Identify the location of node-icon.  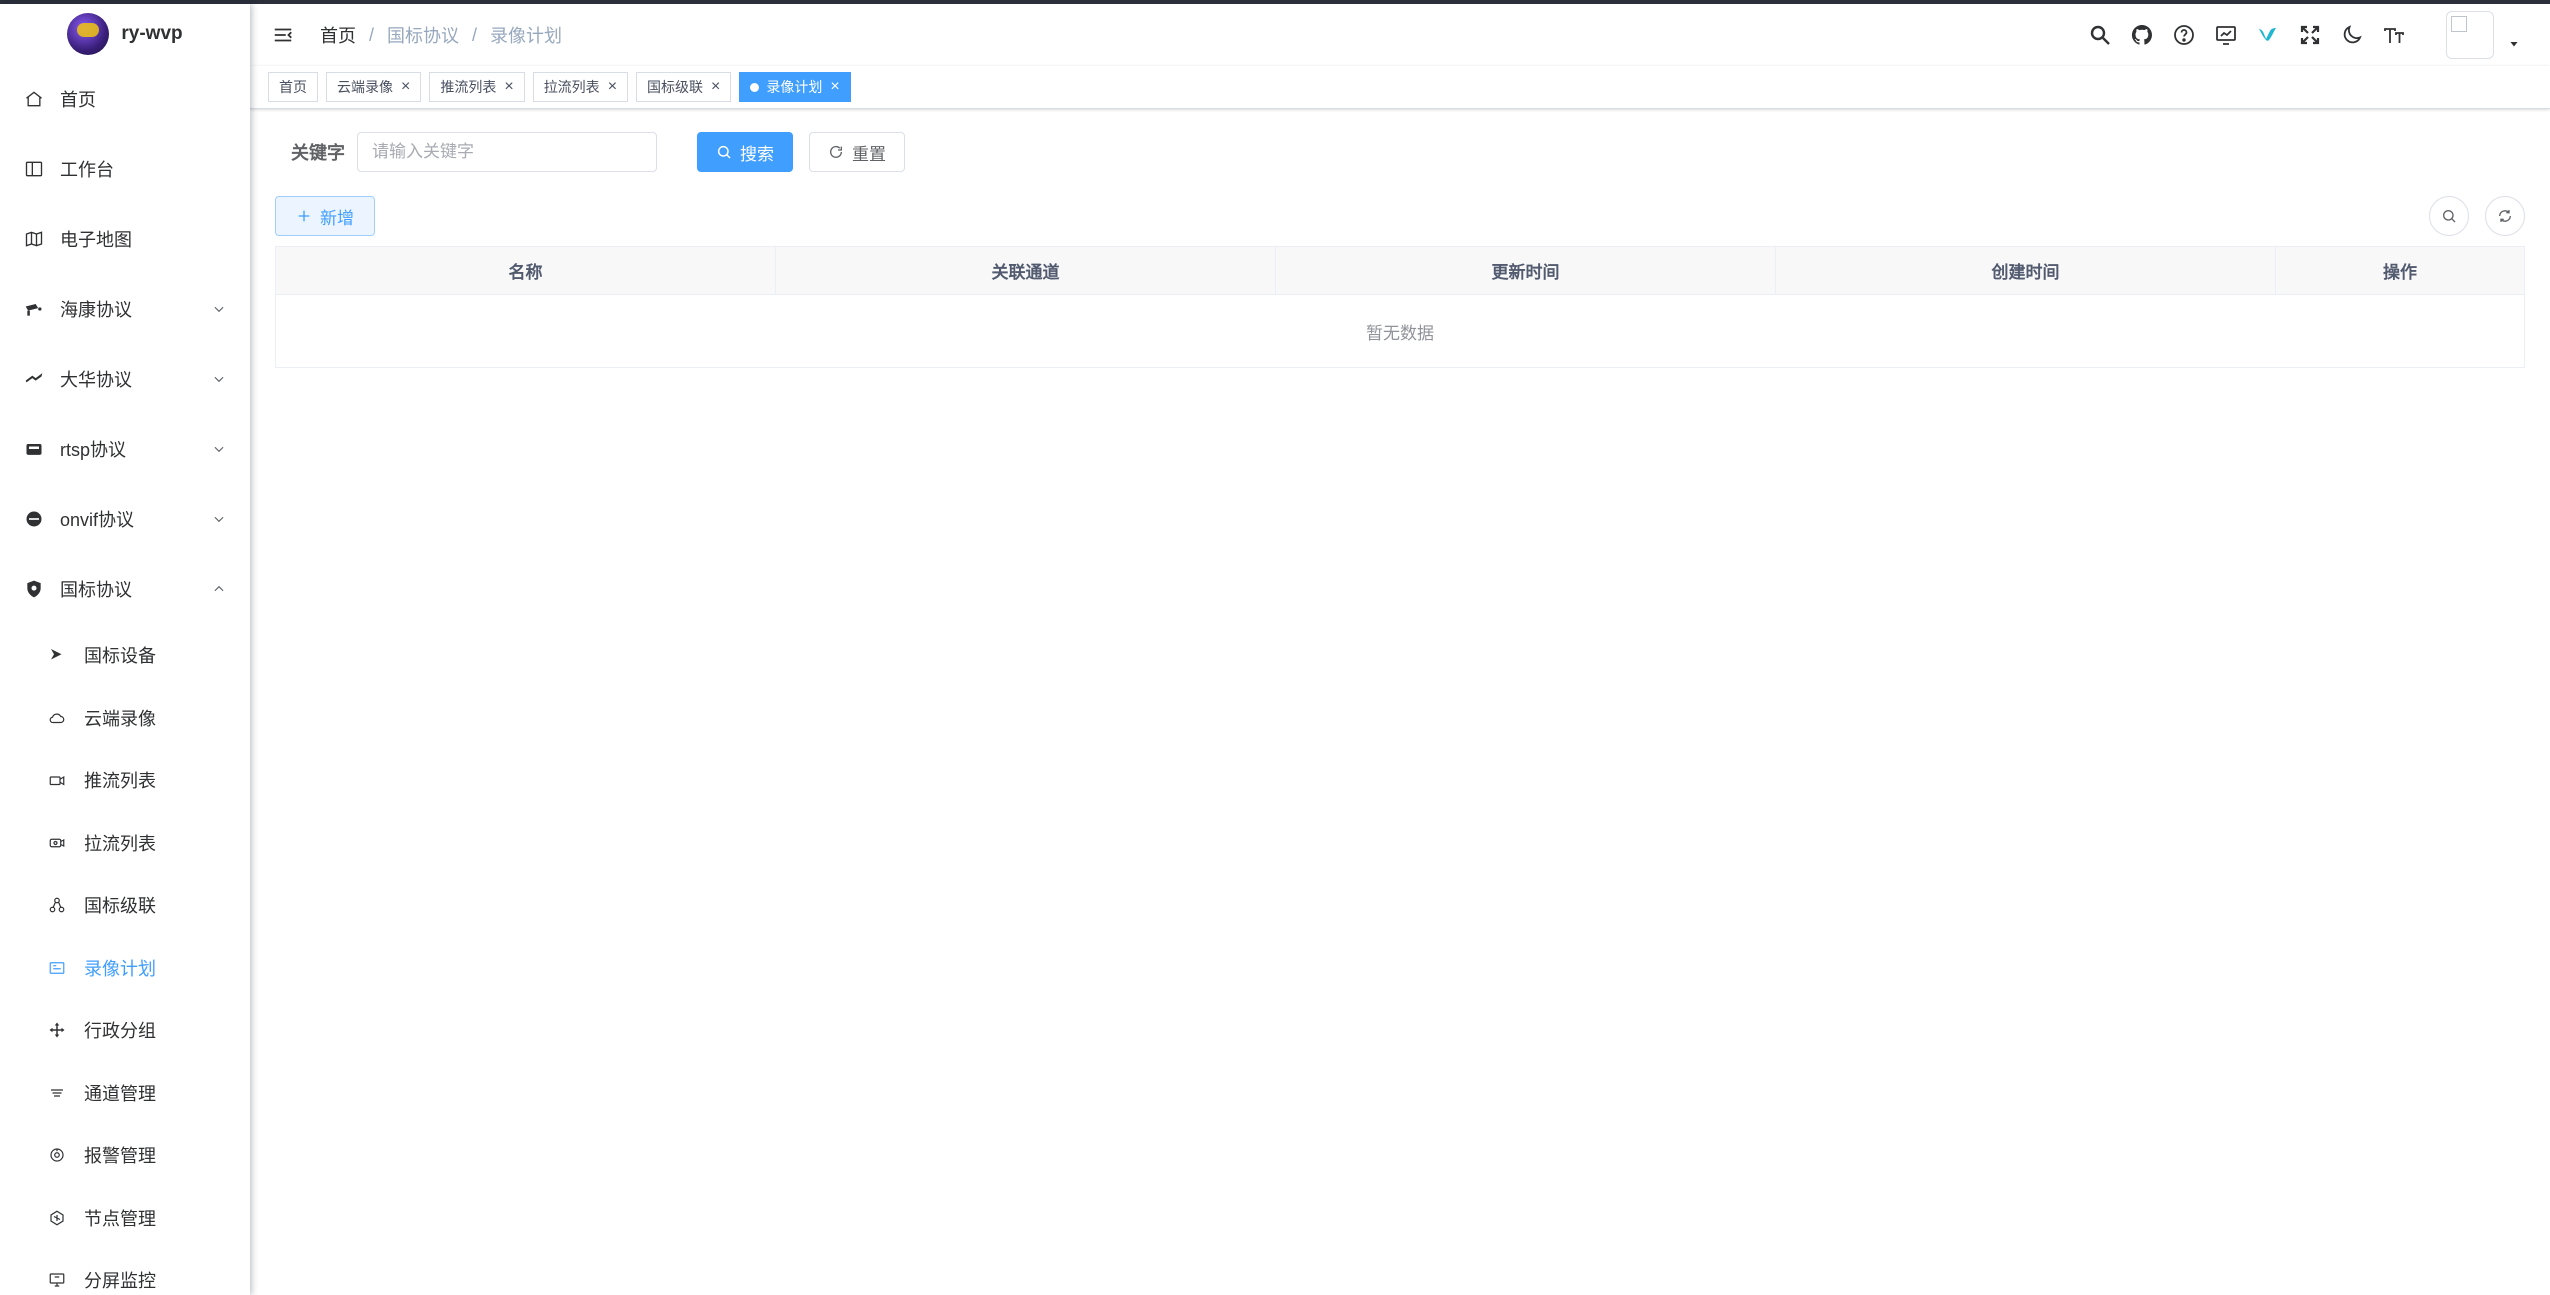
(57, 1218).